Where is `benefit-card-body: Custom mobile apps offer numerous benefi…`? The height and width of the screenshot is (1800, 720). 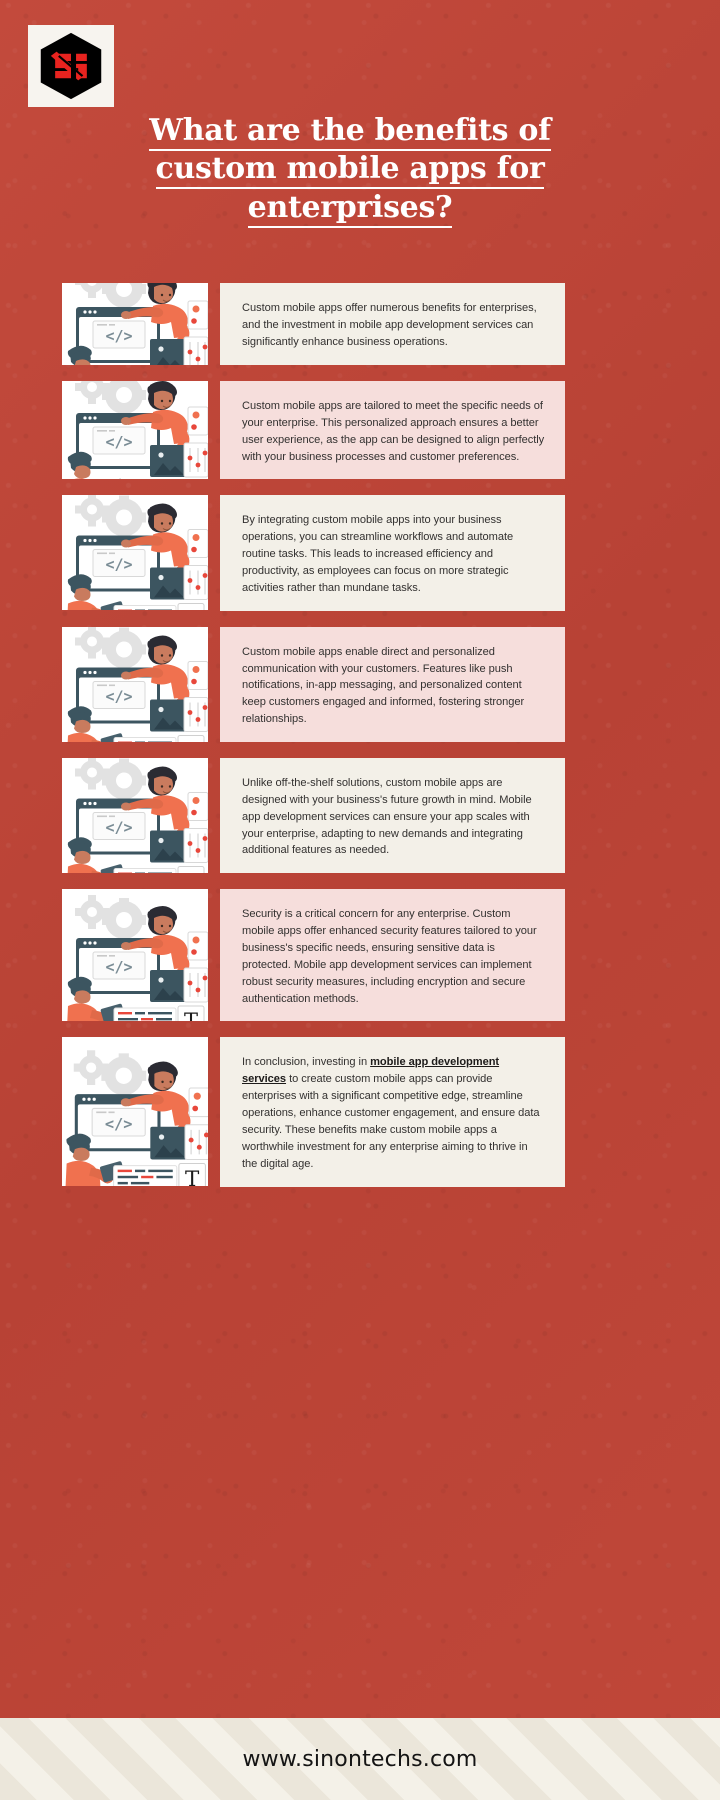 benefit-card-body: Custom mobile apps offer numerous benefi… is located at coordinates (389, 325).